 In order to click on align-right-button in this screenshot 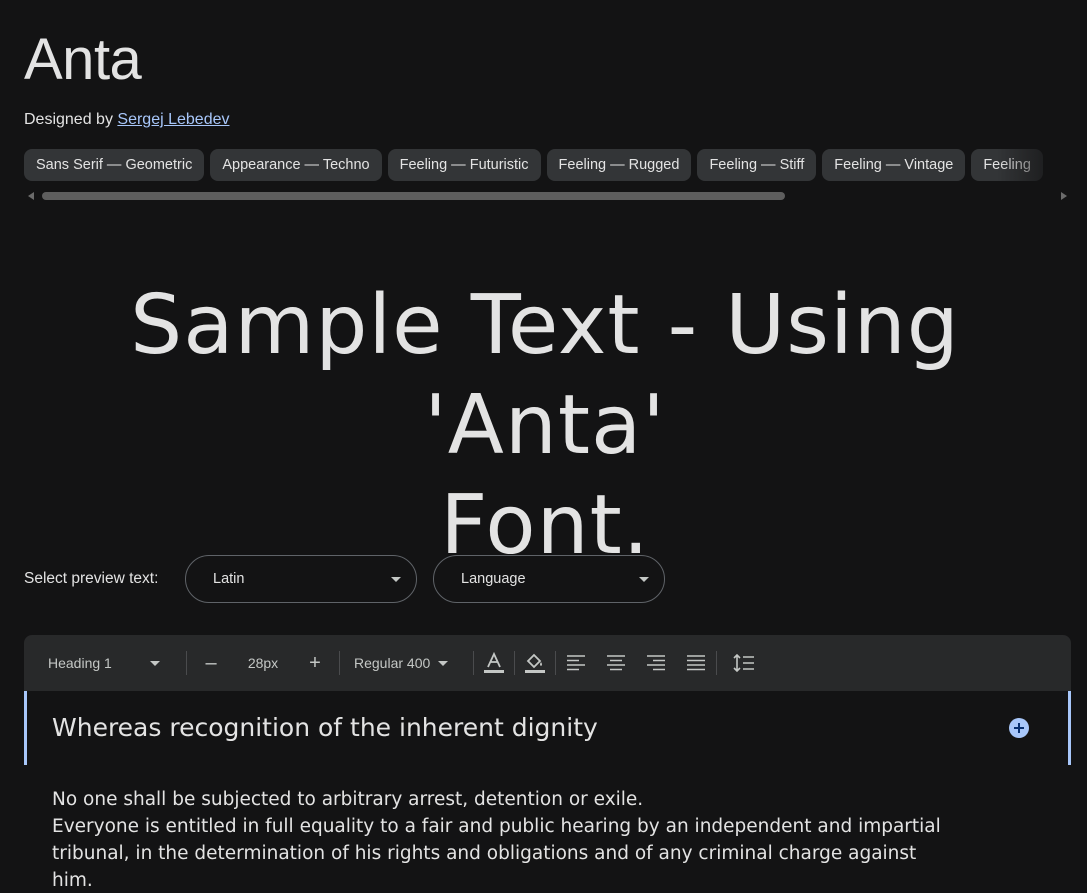, I will do `click(656, 663)`.